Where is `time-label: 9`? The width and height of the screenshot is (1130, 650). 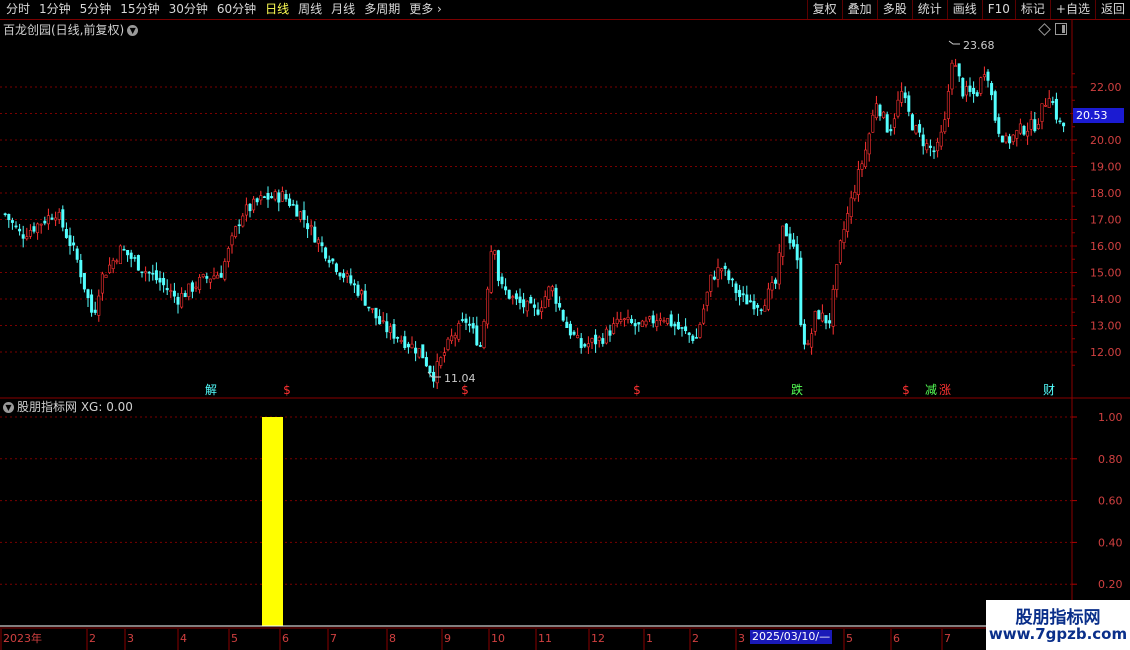
time-label: 9 is located at coordinates (447, 638).